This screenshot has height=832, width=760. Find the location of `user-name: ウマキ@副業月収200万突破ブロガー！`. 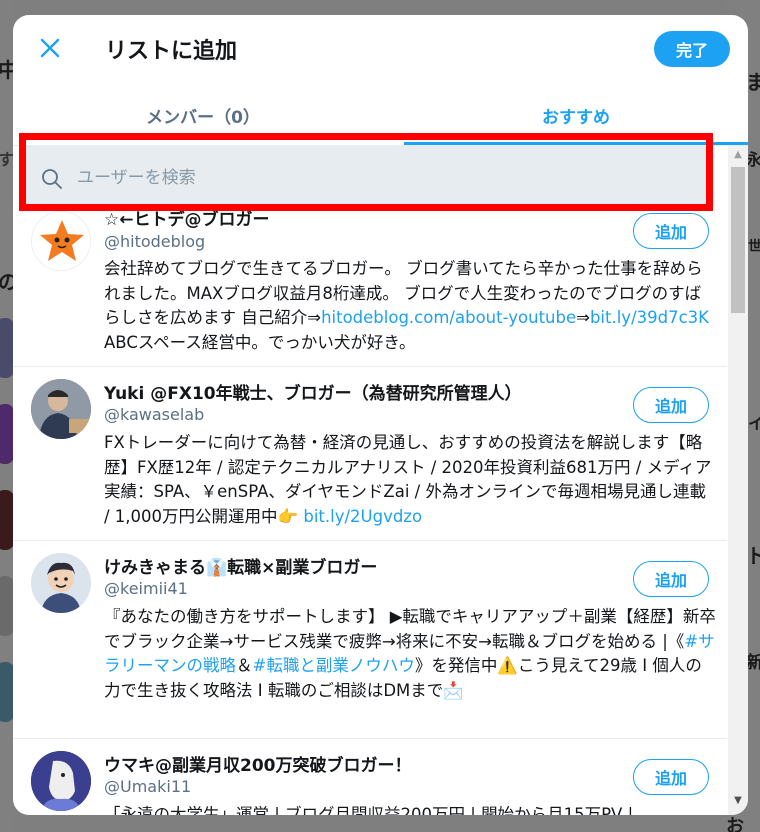

user-name: ウマキ@副業月収200万突破ブロガー！ is located at coordinates (258, 763).